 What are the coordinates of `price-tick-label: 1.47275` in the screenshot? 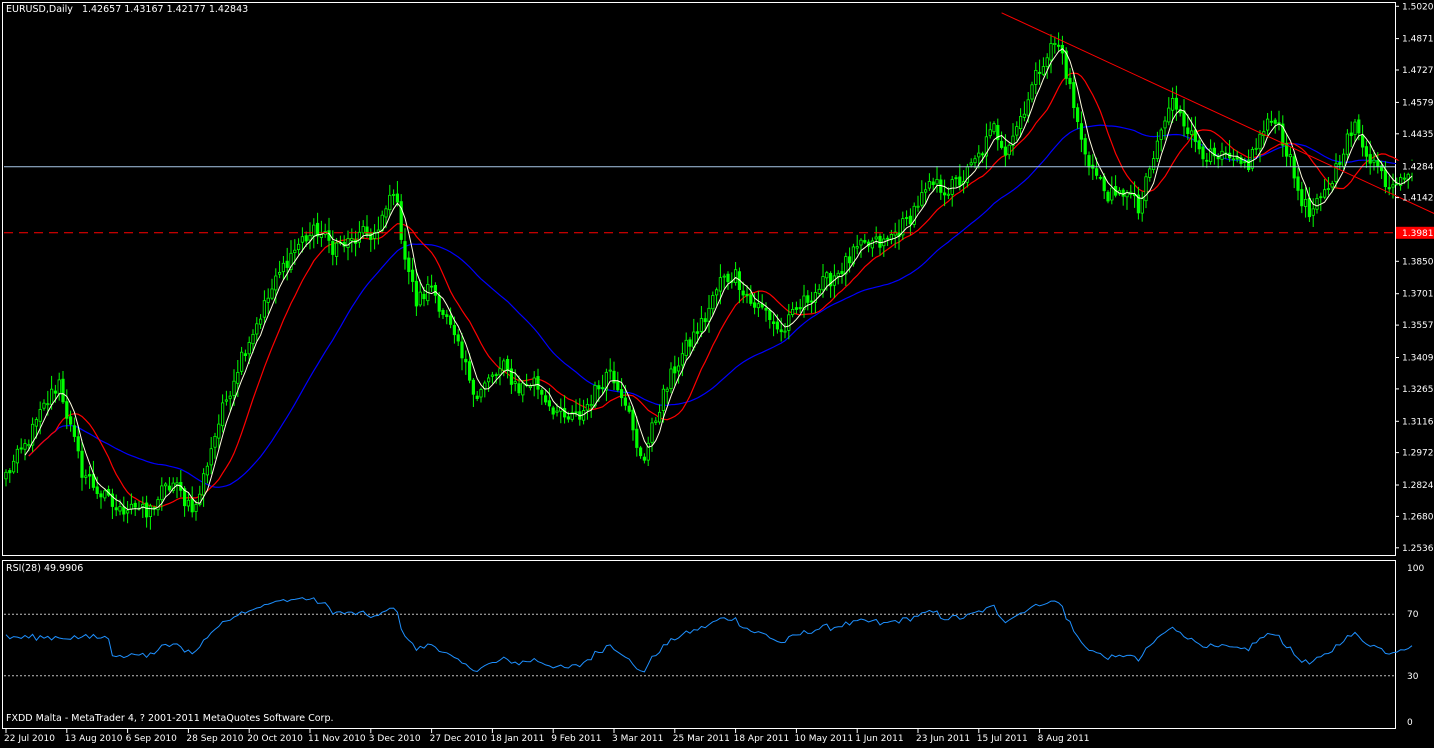 It's located at (1418, 71).